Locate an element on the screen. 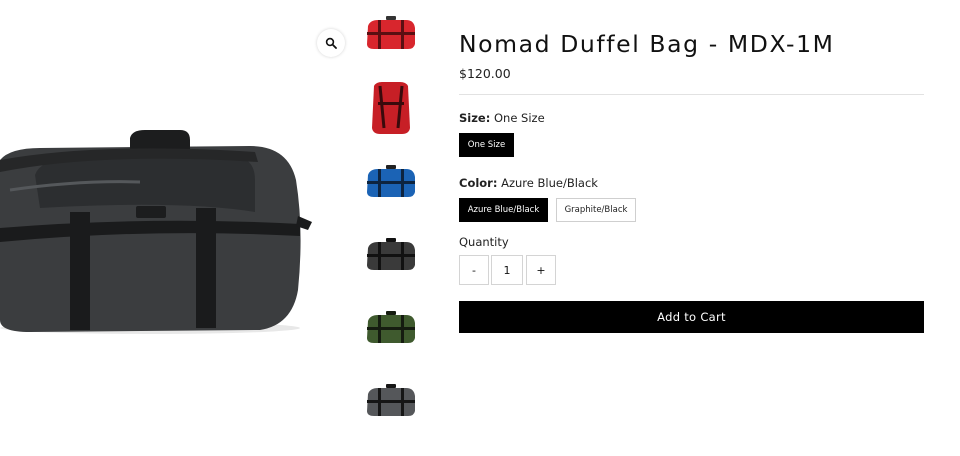 This screenshot has width=960, height=456. size-option-one-size: One Size is located at coordinates (486, 145).